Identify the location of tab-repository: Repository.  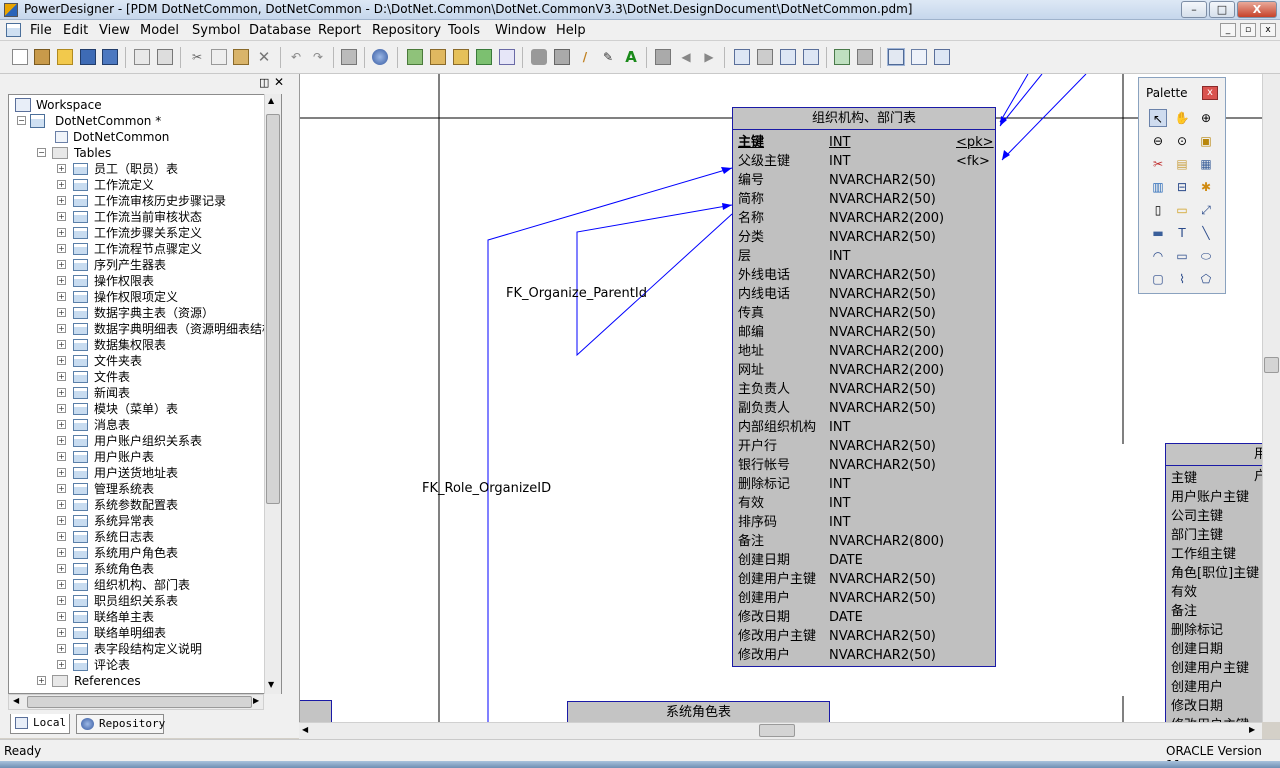
(120, 724).